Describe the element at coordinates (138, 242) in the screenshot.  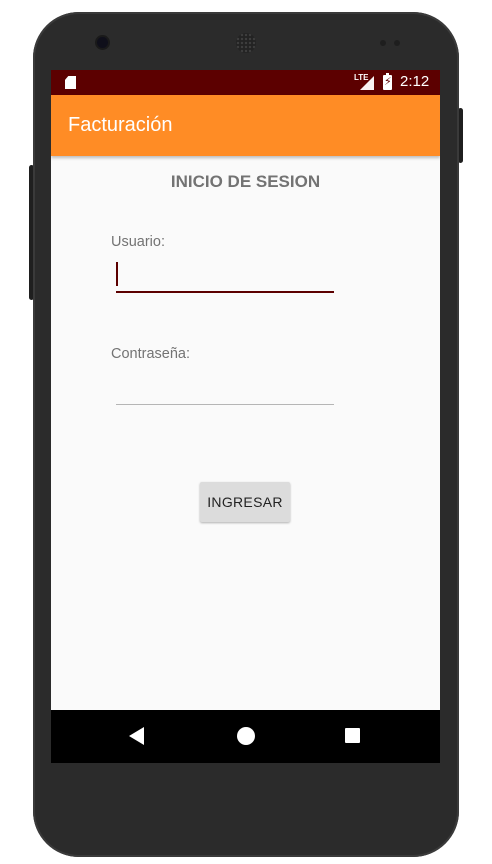
I see `username-label: Usuario:` at that location.